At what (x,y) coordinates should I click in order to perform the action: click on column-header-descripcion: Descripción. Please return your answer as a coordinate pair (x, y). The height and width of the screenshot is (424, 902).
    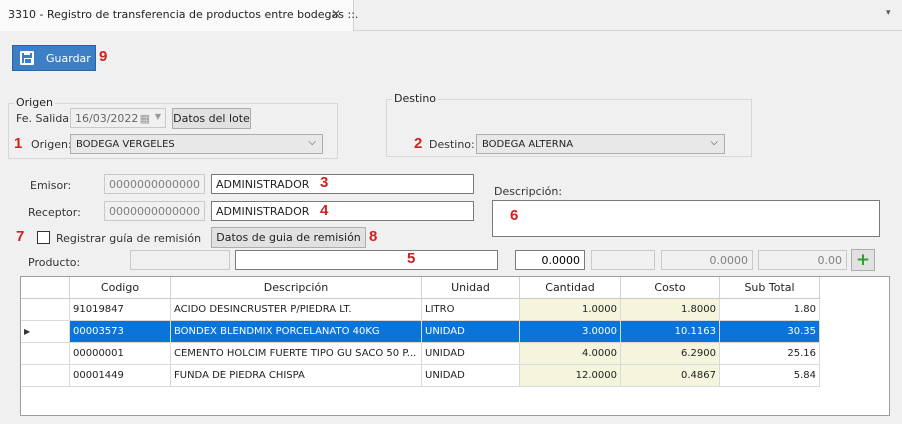
    Looking at the image, I should click on (296, 288).